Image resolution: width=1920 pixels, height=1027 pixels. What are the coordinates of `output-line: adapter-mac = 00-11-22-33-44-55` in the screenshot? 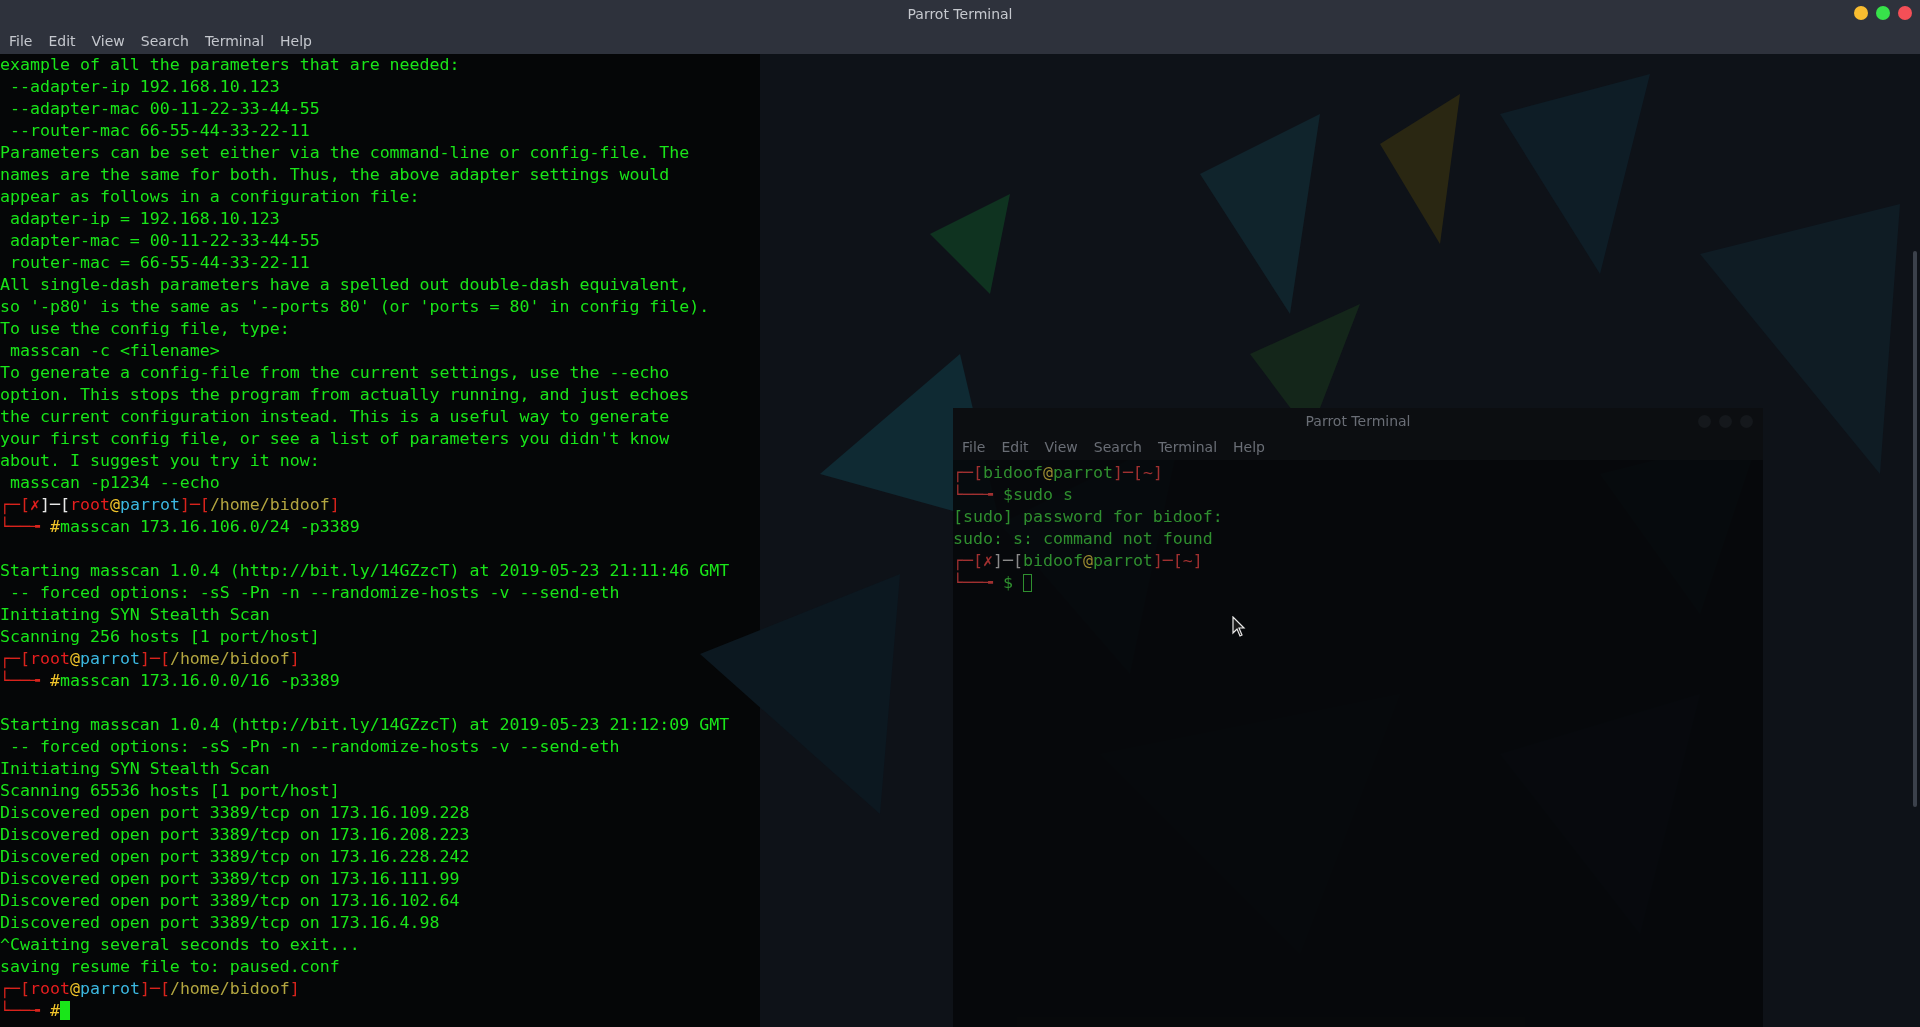 It's located at (164, 241).